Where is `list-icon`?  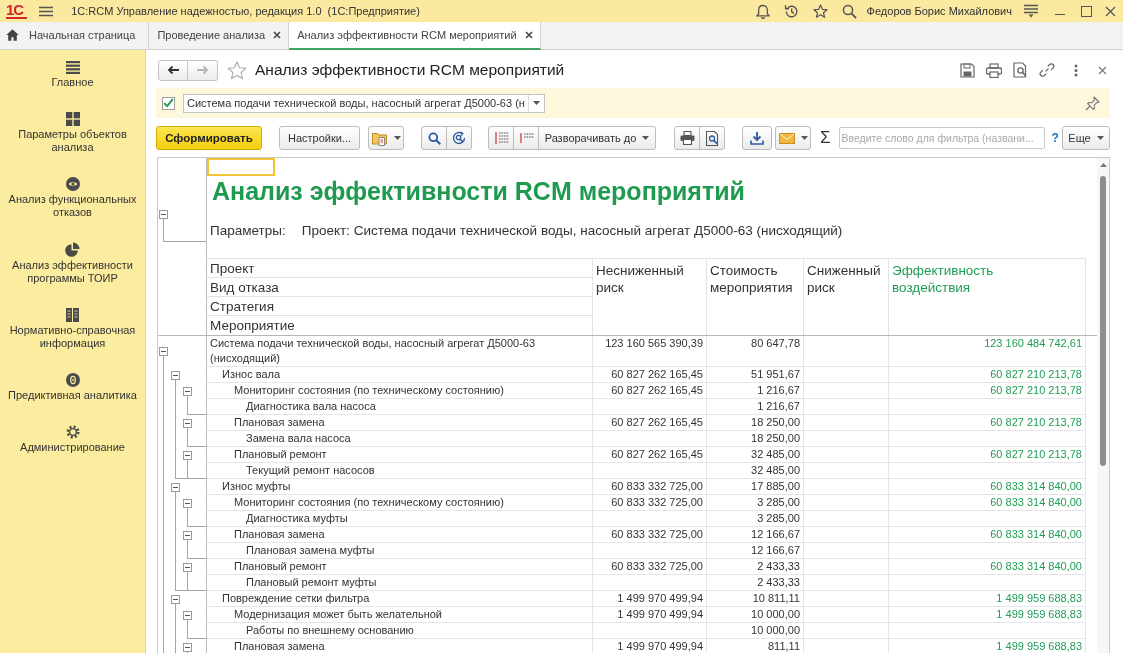 list-icon is located at coordinates (72, 67).